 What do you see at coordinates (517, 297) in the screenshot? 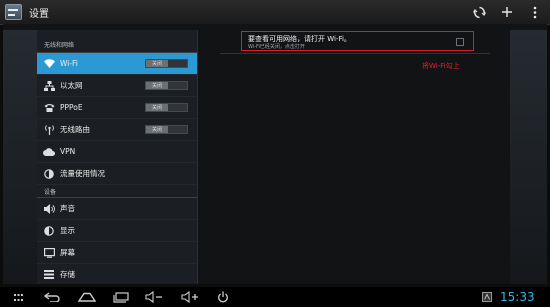
I see `status-clock: 15:33` at bounding box center [517, 297].